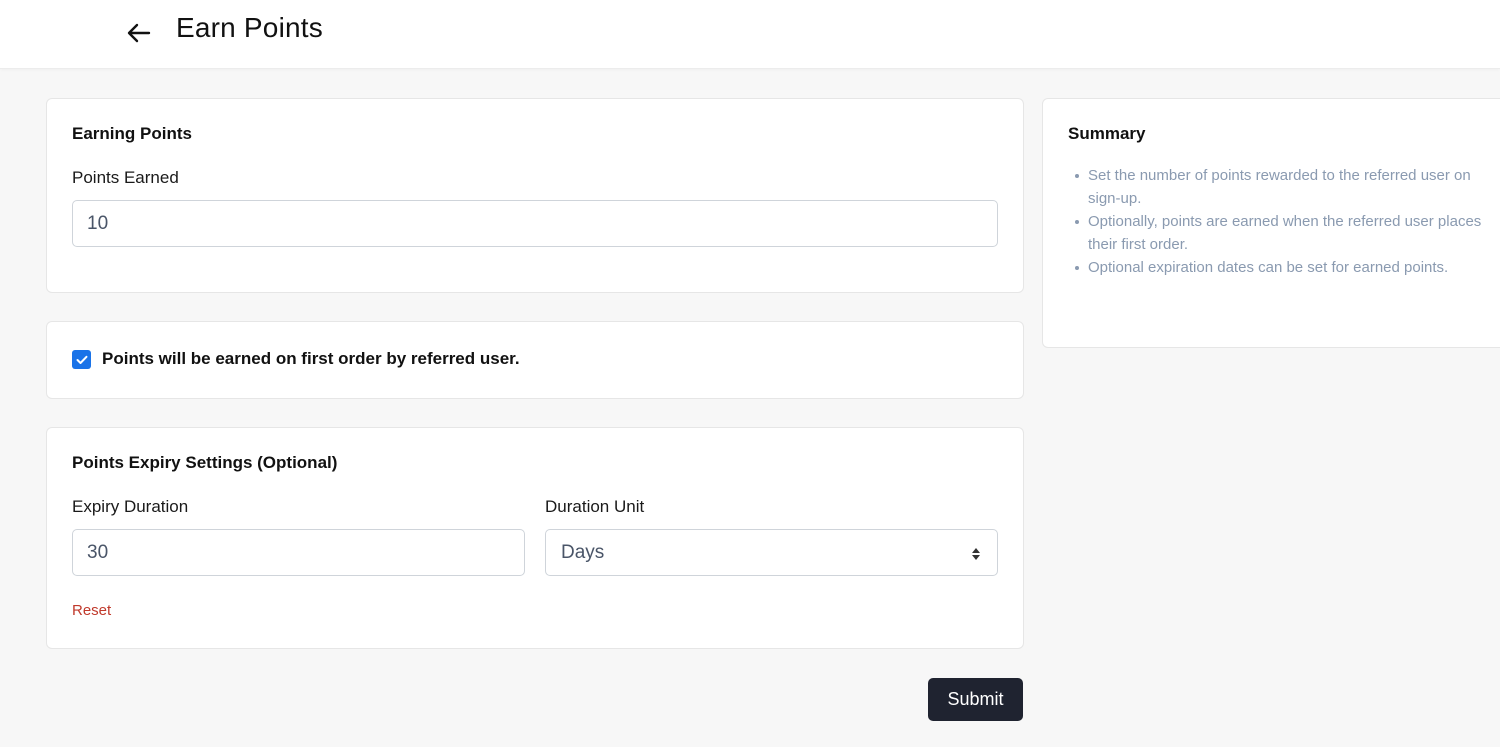  I want to click on first-order-checkbox, so click(81, 359).